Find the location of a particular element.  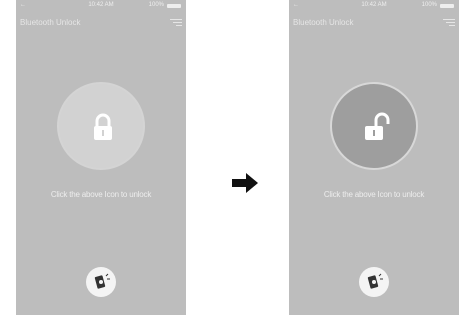

padlock-closed-icon is located at coordinates (103, 126).